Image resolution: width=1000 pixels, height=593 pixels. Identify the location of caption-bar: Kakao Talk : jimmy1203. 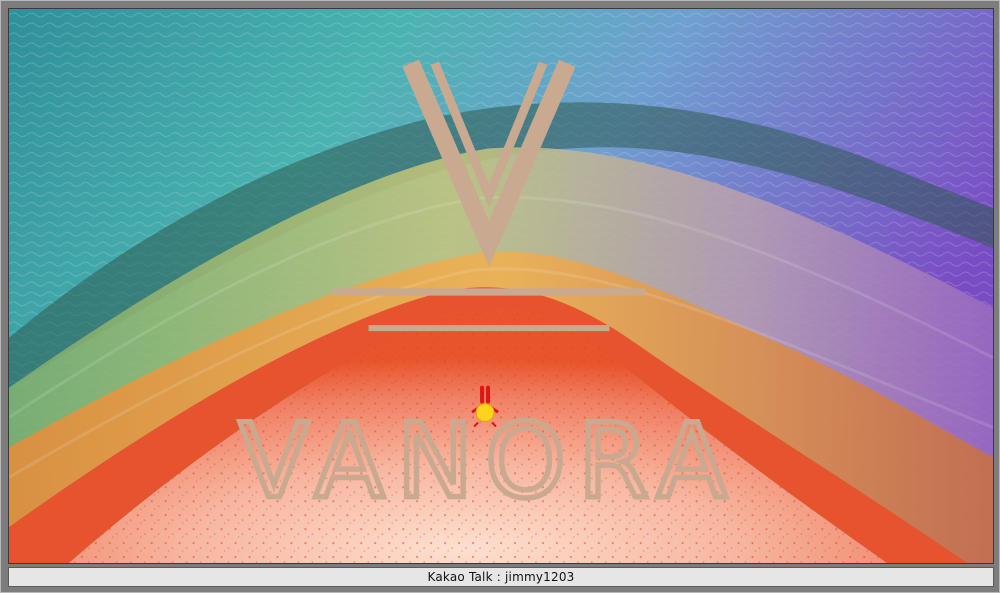
(501, 577).